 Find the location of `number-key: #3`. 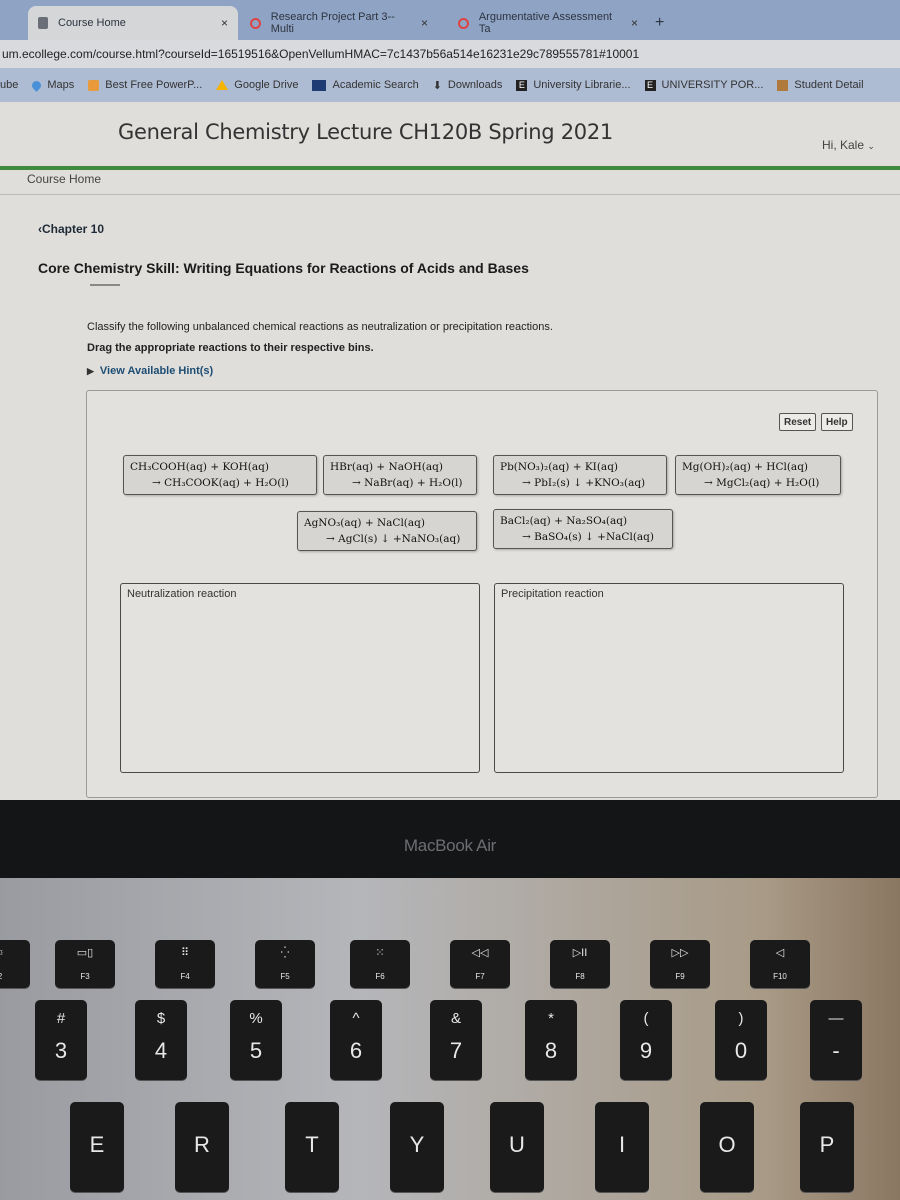

number-key: #3 is located at coordinates (61, 1040).